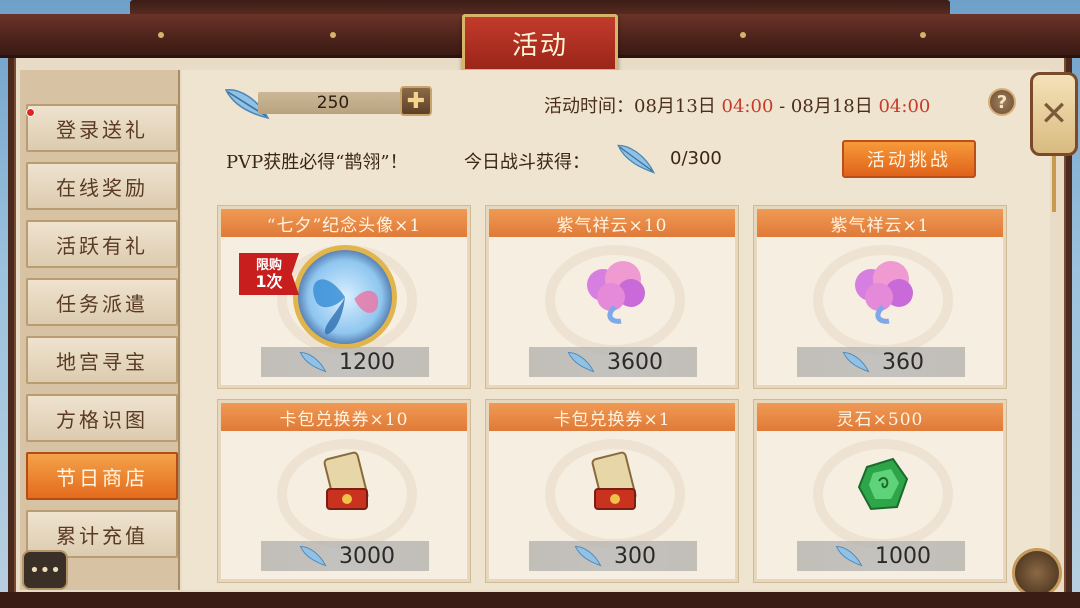 Image resolution: width=1080 pixels, height=608 pixels. What do you see at coordinates (612, 417) in the screenshot?
I see `item-title: 卡包兑换券×1` at bounding box center [612, 417].